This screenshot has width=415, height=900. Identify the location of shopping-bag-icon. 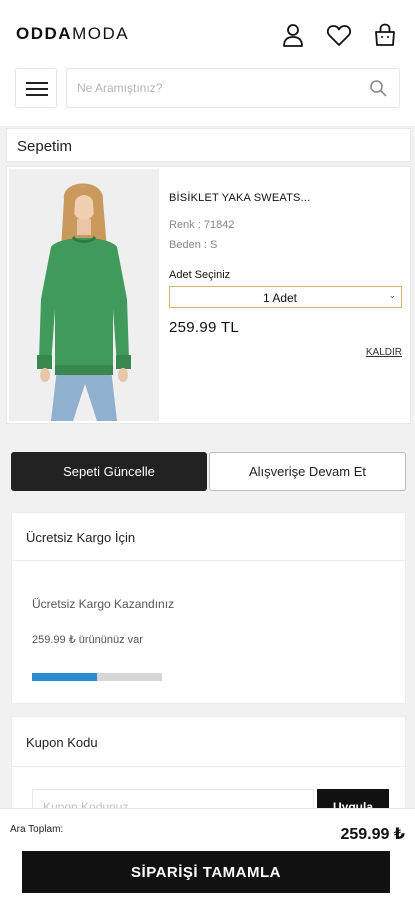
(385, 35).